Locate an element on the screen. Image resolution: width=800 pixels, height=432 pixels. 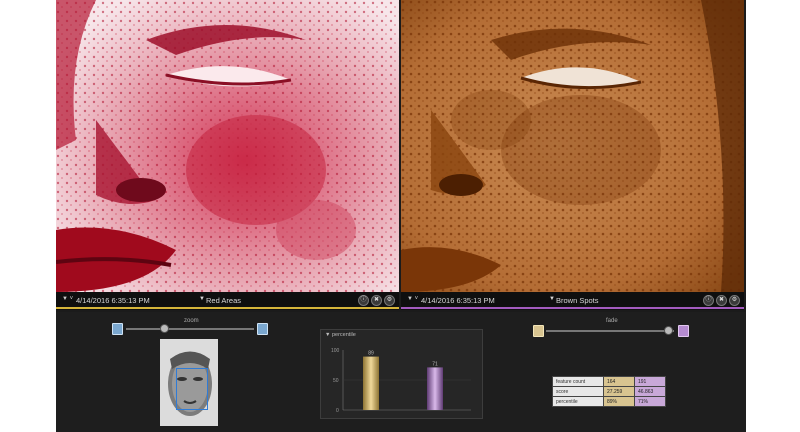
table-row: feature count 164 191 is located at coordinates (609, 381).